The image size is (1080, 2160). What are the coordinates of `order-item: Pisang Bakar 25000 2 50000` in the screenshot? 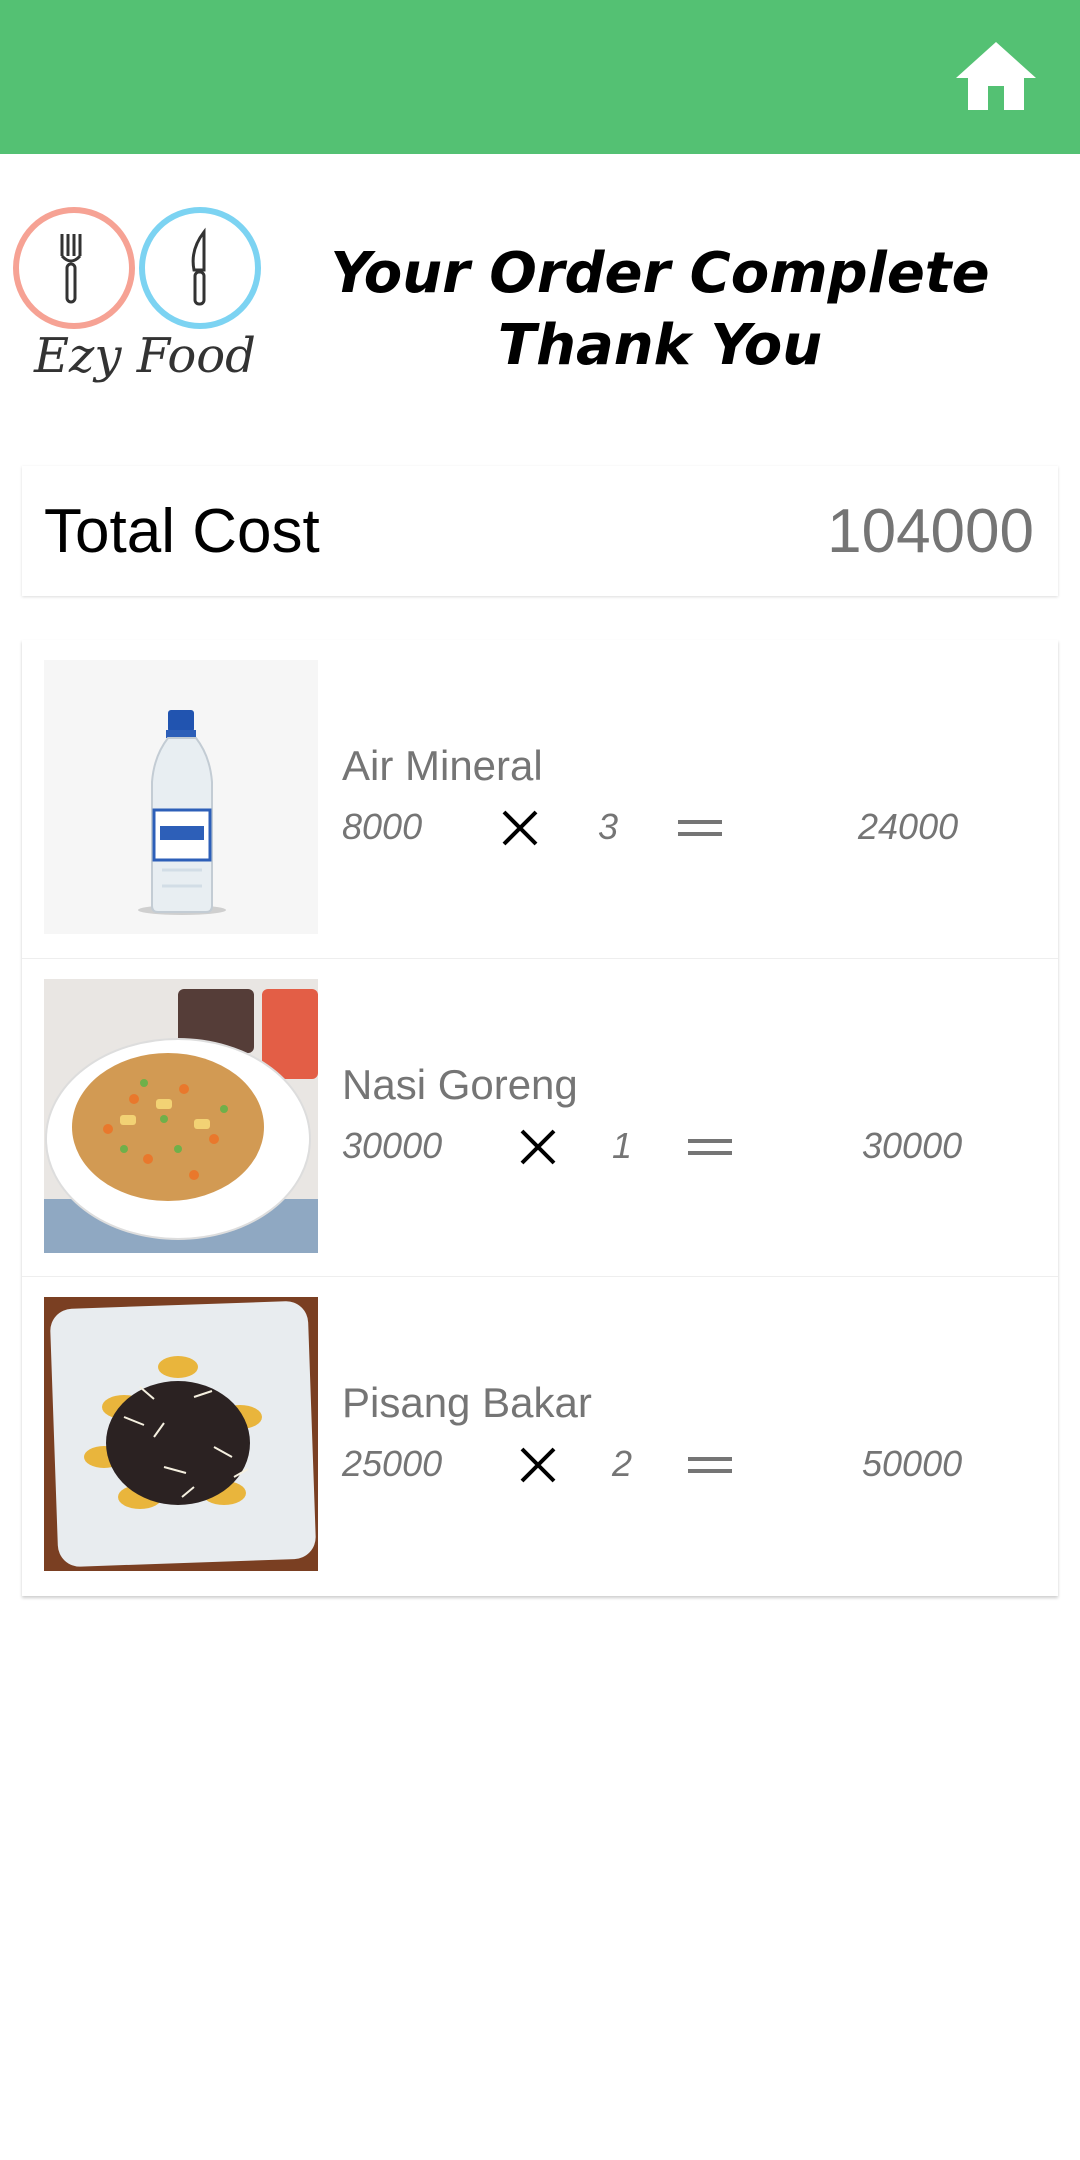 It's located at (540, 1435).